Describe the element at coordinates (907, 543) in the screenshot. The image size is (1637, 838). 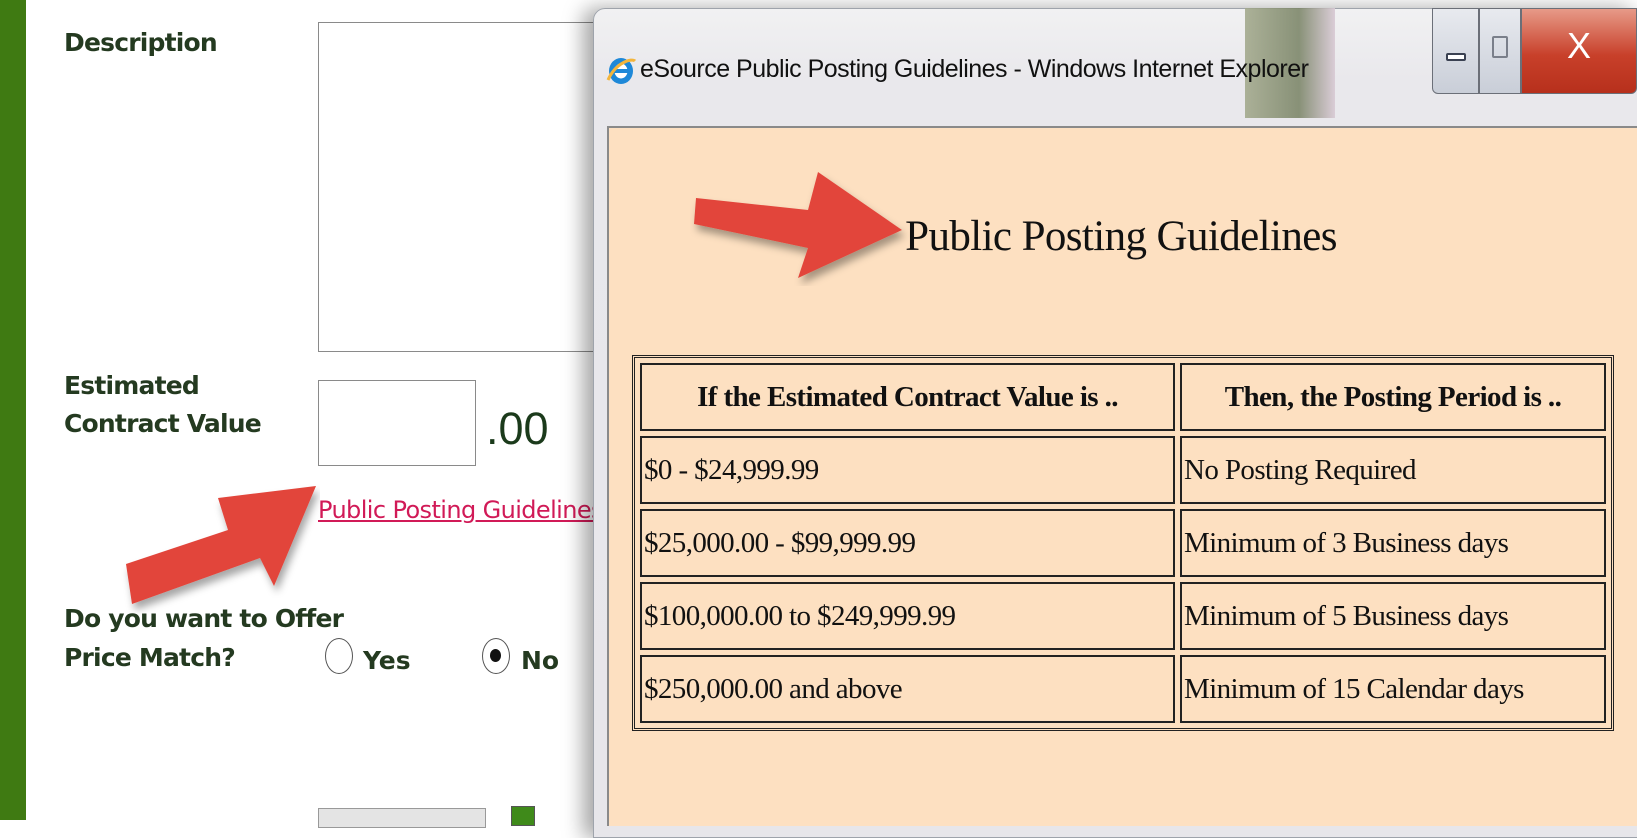
I see `table-cell-value: $25,000.00 - $99,999.99` at that location.